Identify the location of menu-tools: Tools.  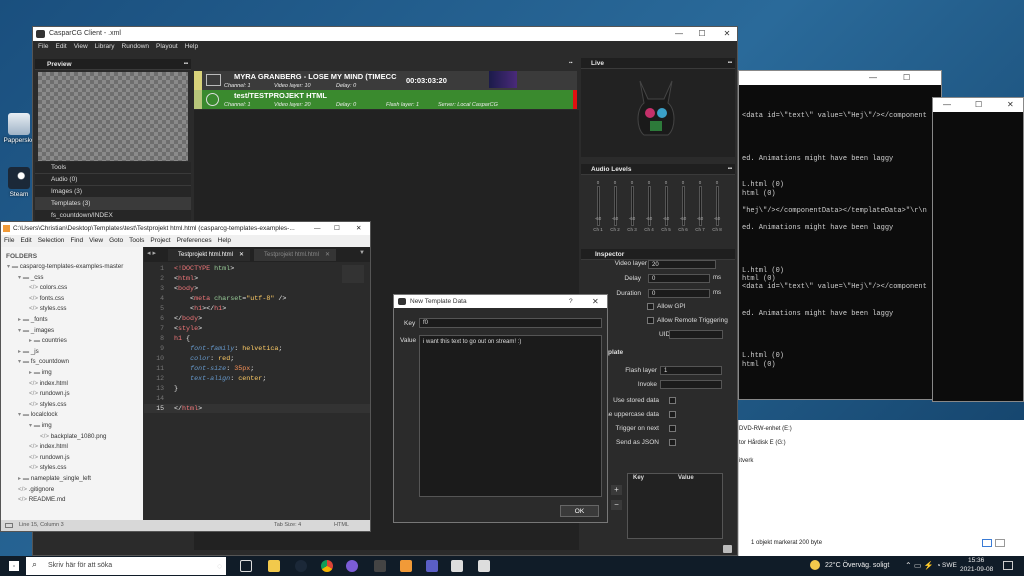
(136, 241).